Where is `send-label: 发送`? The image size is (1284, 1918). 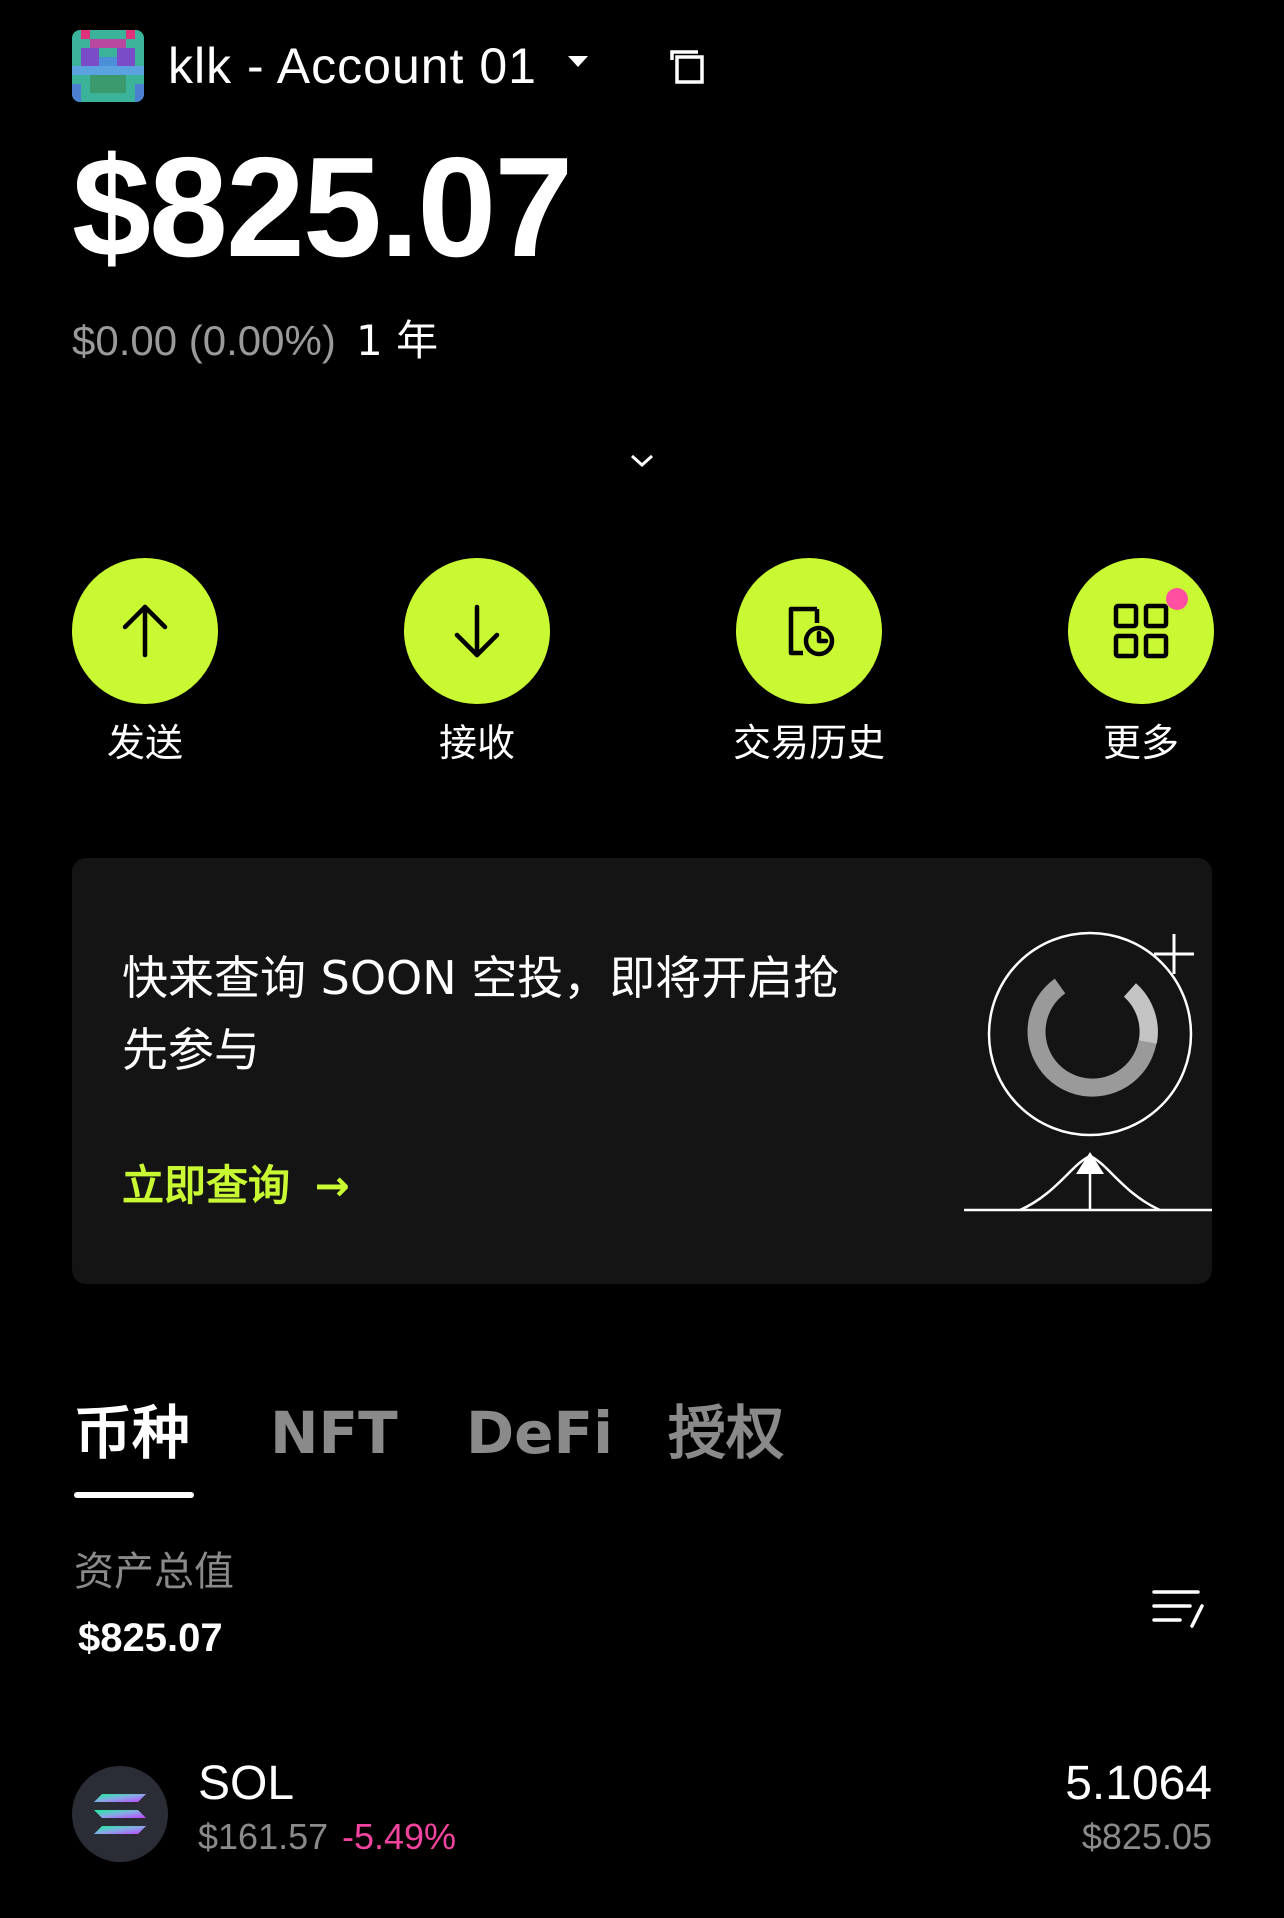
send-label: 发送 is located at coordinates (144, 743).